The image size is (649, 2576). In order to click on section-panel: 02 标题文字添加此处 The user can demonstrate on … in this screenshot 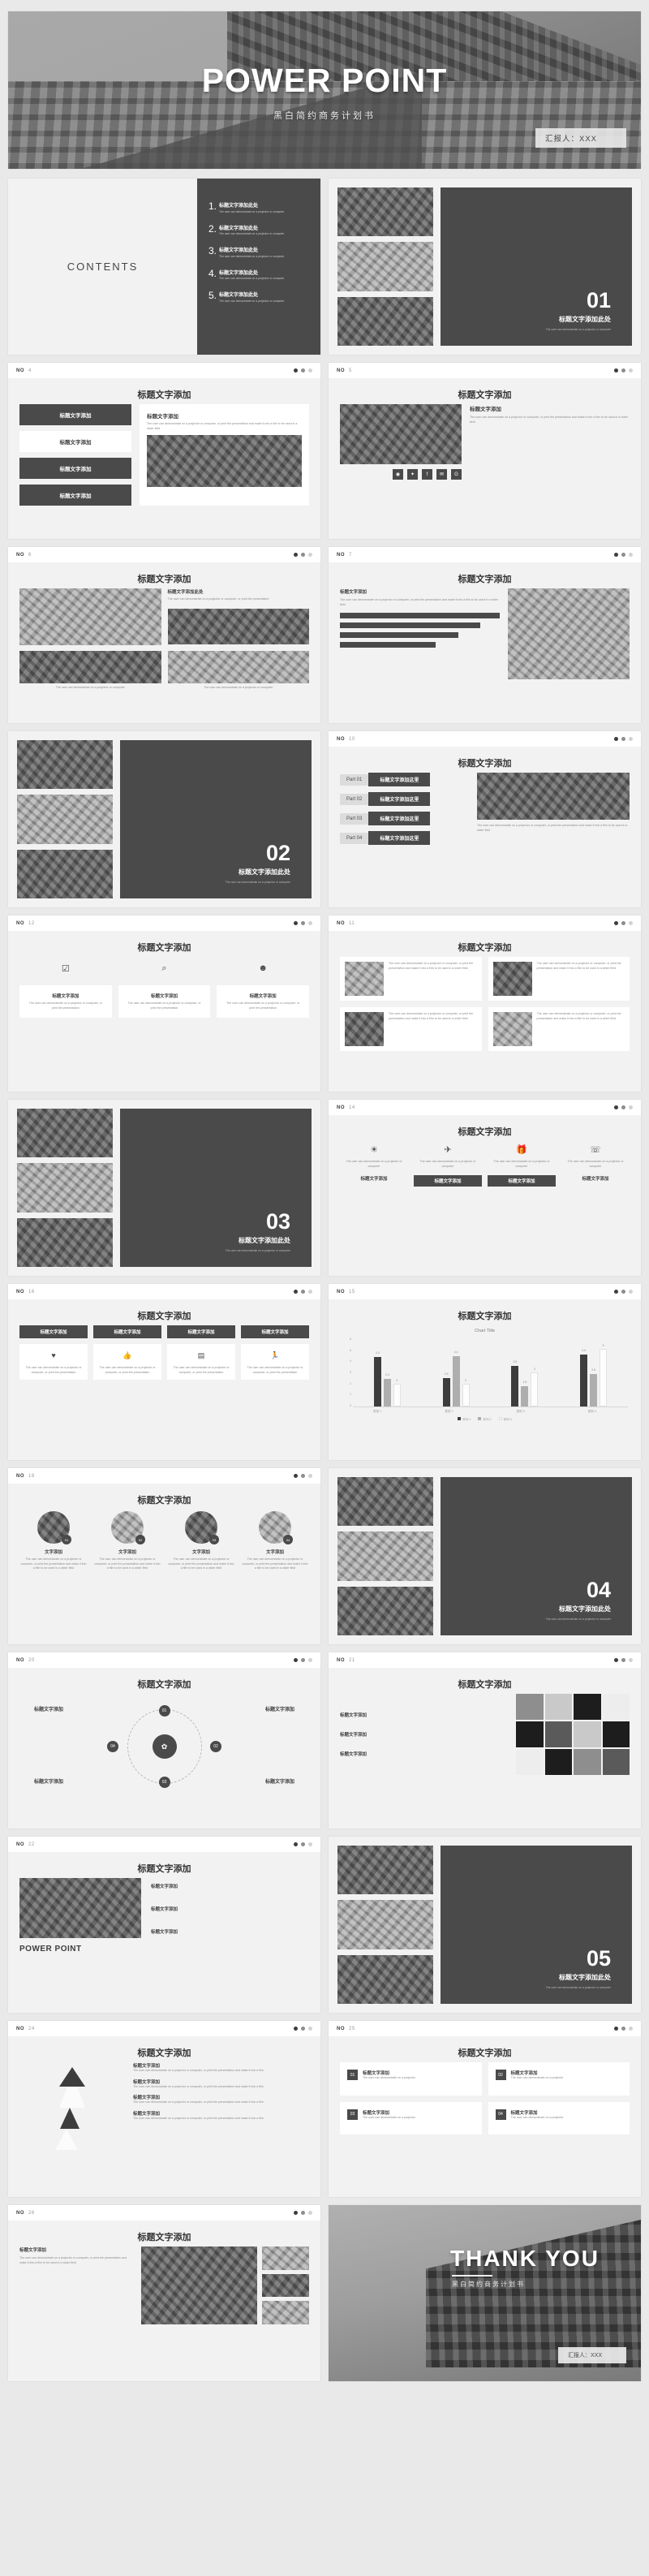, I will do `click(216, 819)`.